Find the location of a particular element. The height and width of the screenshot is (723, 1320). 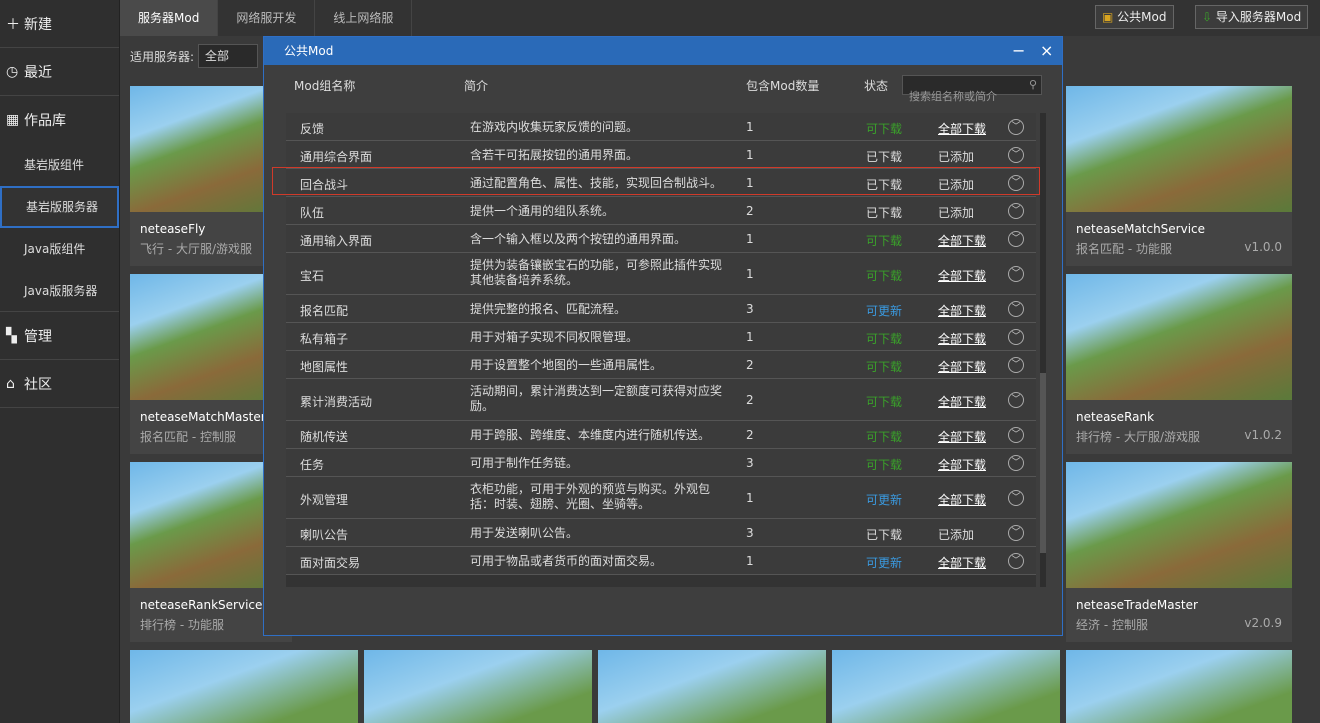

nav-community: ⌂ 社区 is located at coordinates (59, 384).